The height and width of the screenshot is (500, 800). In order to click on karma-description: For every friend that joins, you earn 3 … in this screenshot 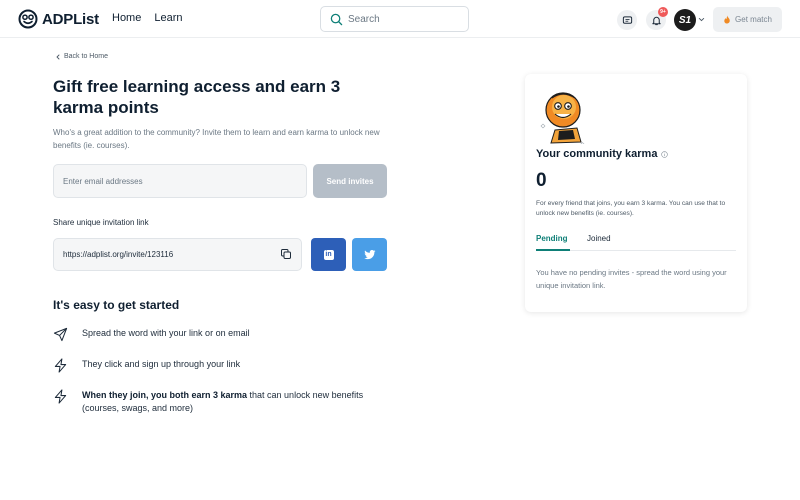, I will do `click(631, 208)`.